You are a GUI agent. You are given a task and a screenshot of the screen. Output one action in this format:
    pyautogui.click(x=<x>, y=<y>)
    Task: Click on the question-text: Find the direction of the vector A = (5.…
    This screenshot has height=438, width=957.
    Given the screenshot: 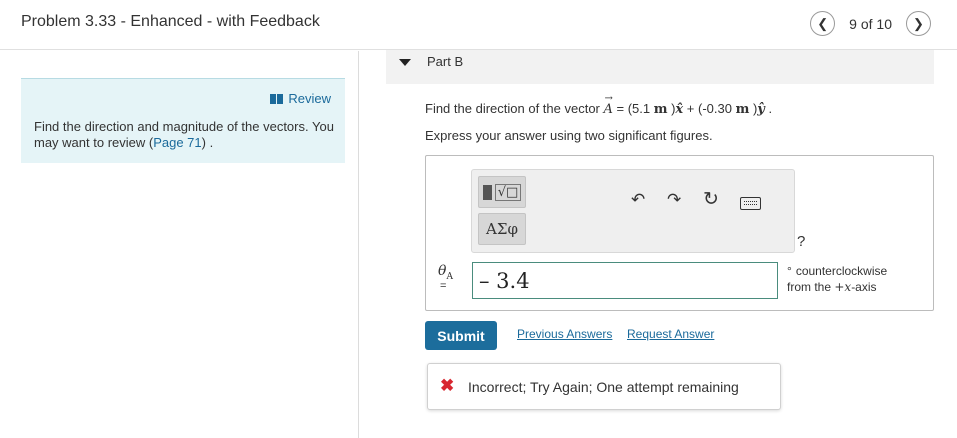 What is the action you would take?
    pyautogui.click(x=598, y=109)
    